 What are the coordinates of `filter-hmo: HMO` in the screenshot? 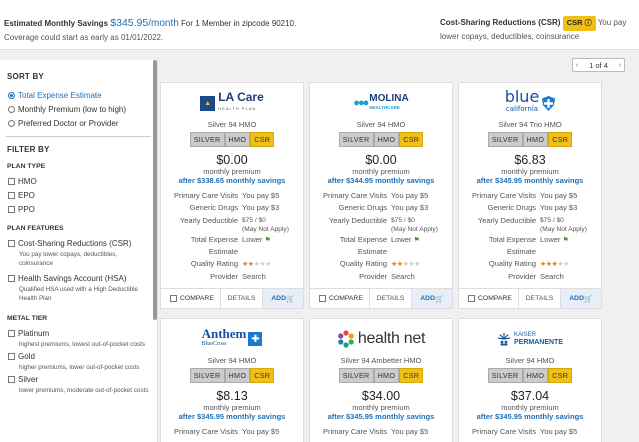 It's located at (78, 181).